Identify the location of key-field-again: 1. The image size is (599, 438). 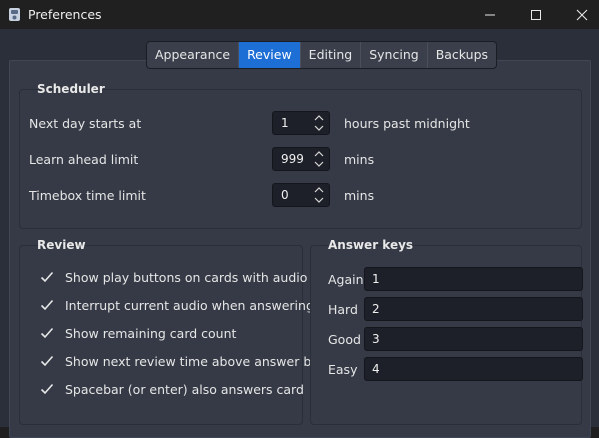
(473, 279).